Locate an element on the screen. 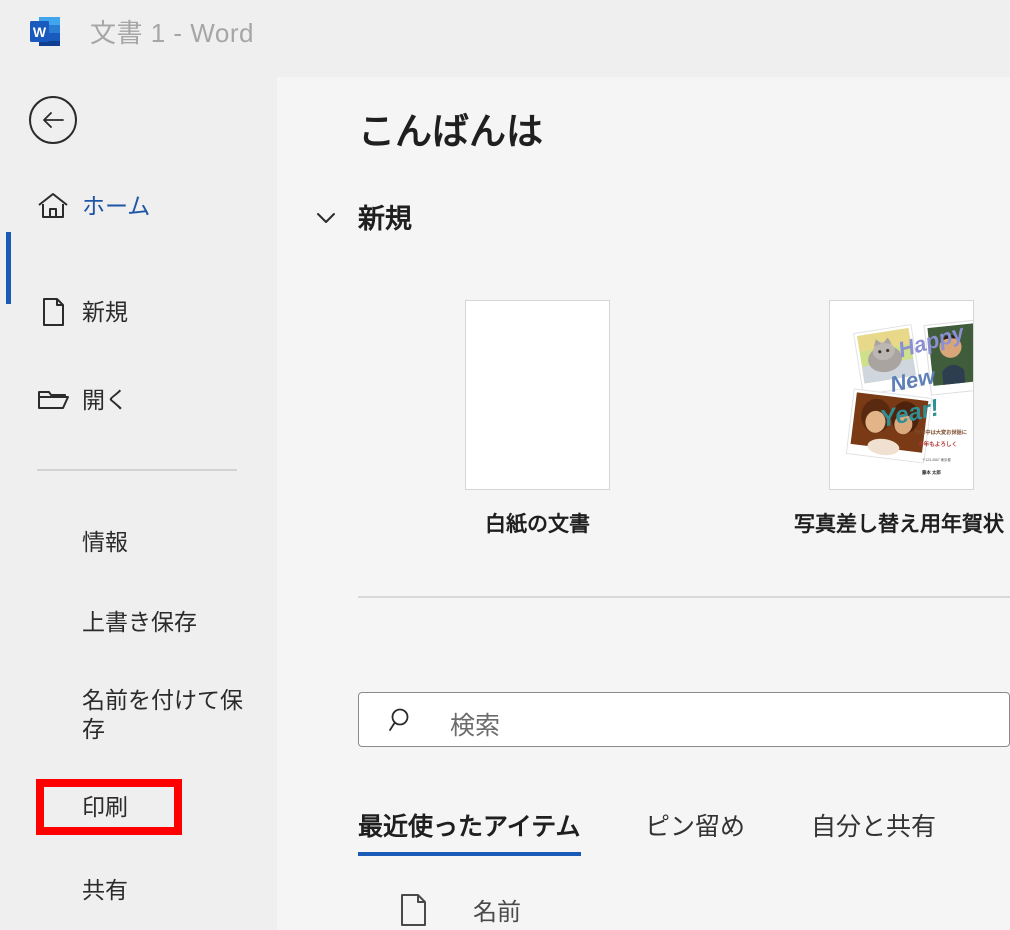 This screenshot has width=1010, height=930. svg-text: 昨年中は大変お世話に is located at coordinates (941, 432).